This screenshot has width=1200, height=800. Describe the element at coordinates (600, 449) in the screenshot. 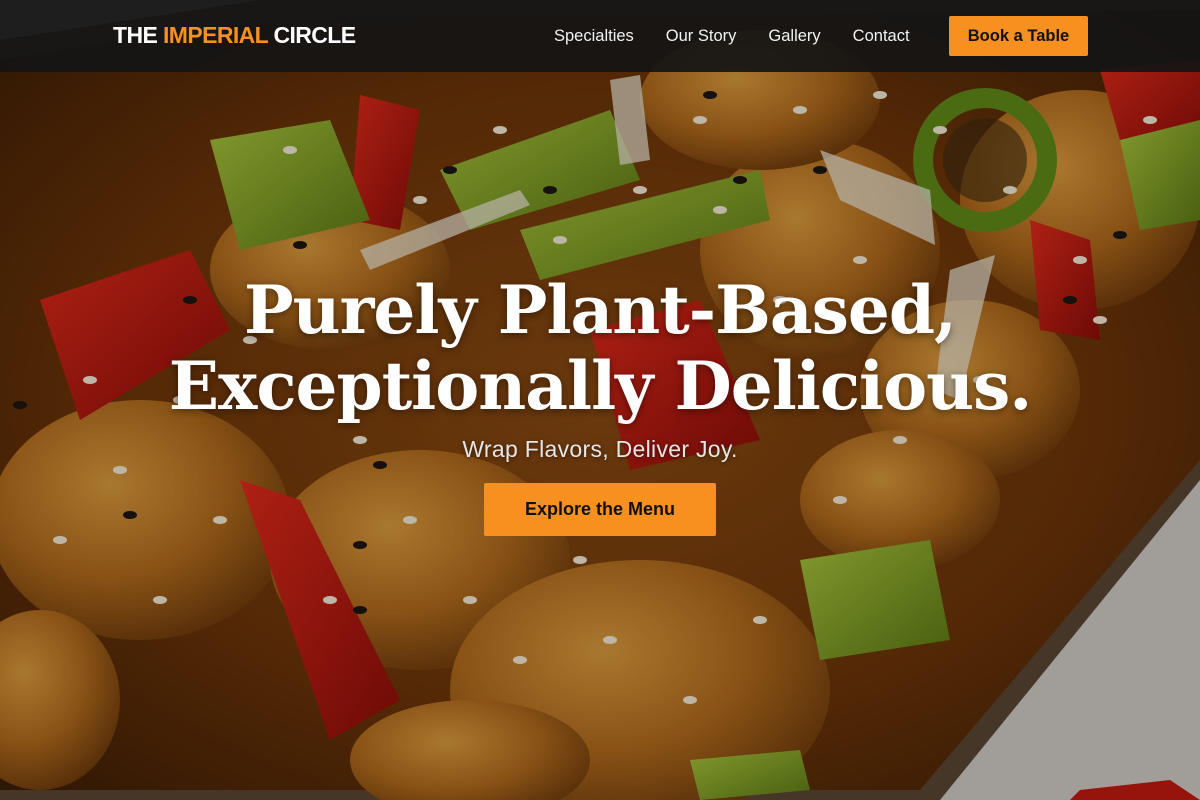

I see `hero-subtitle: Wrap Flavors, Deliver Joy.` at that location.